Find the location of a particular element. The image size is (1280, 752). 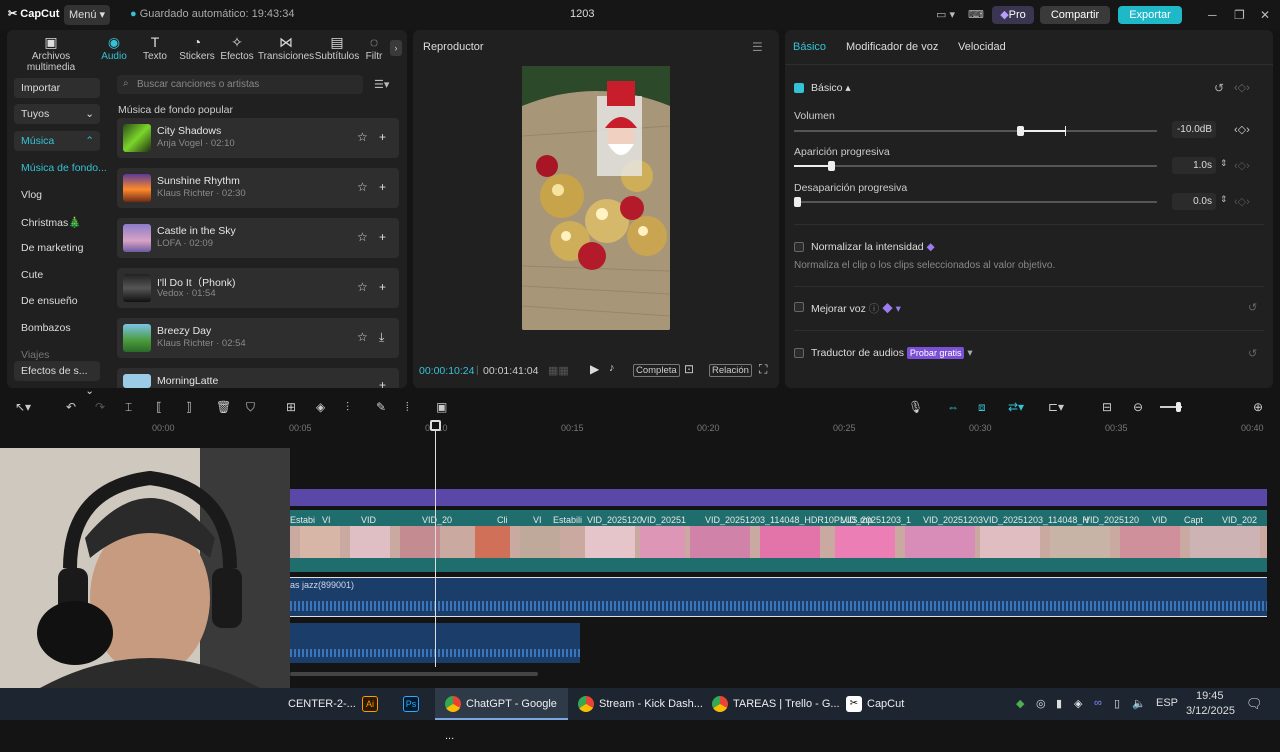

mask-icon: ◈ is located at coordinates (320, 407).